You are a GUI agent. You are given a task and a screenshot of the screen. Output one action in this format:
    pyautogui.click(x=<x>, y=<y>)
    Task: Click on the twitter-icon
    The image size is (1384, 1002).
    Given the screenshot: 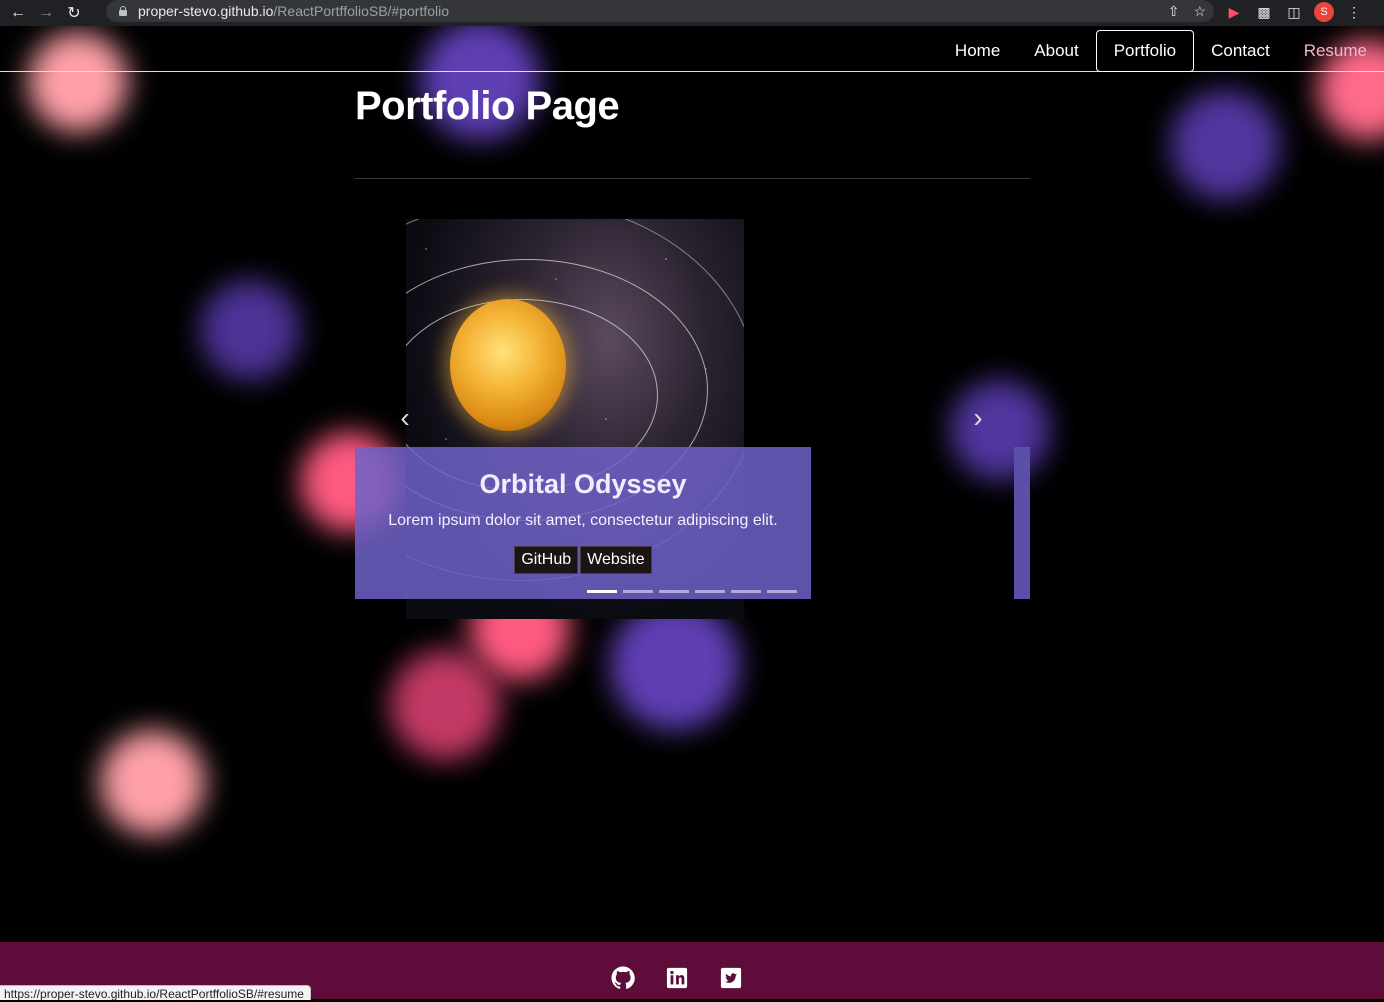 What is the action you would take?
    pyautogui.click(x=731, y=978)
    